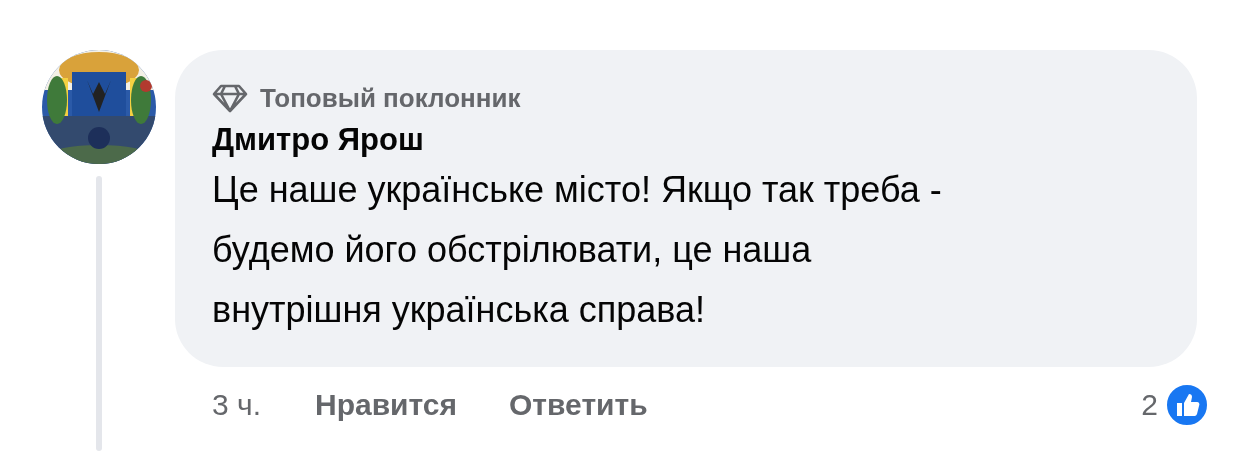 This screenshot has width=1242, height=451. What do you see at coordinates (386, 405) in the screenshot?
I see `action-link: Нравится` at bounding box center [386, 405].